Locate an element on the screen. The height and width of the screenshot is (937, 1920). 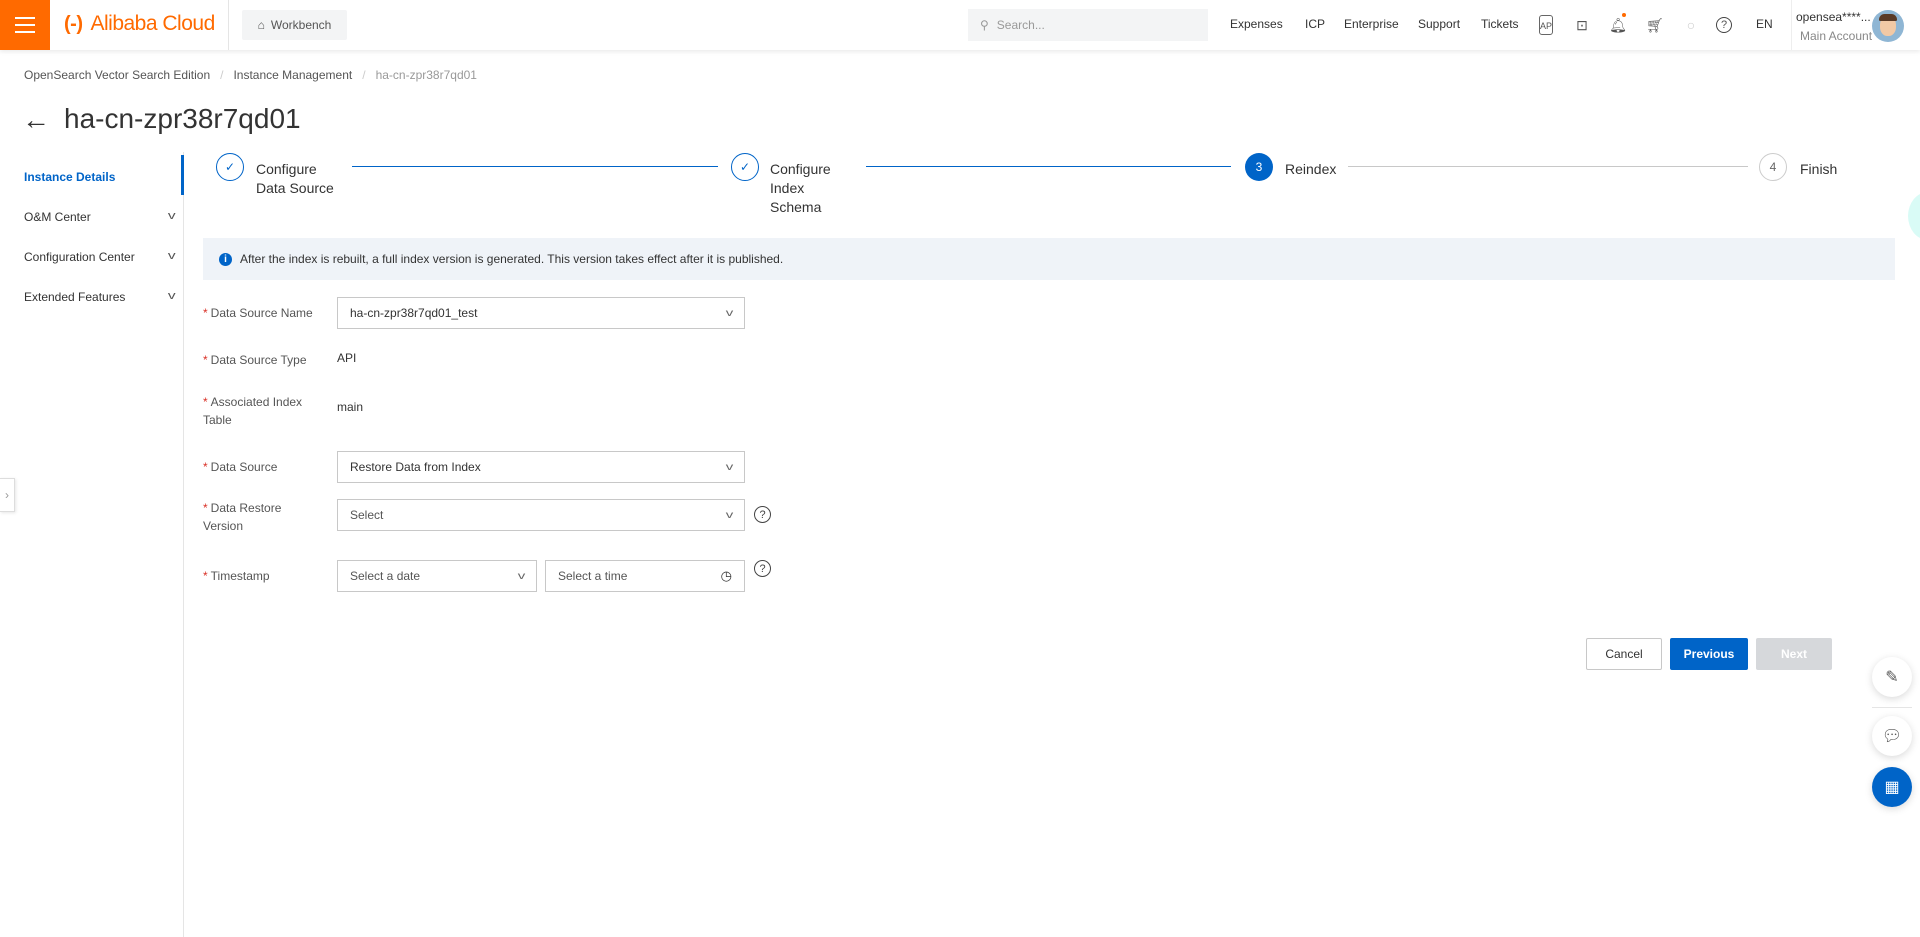
associated-index-table-value: main is located at coordinates (350, 407).